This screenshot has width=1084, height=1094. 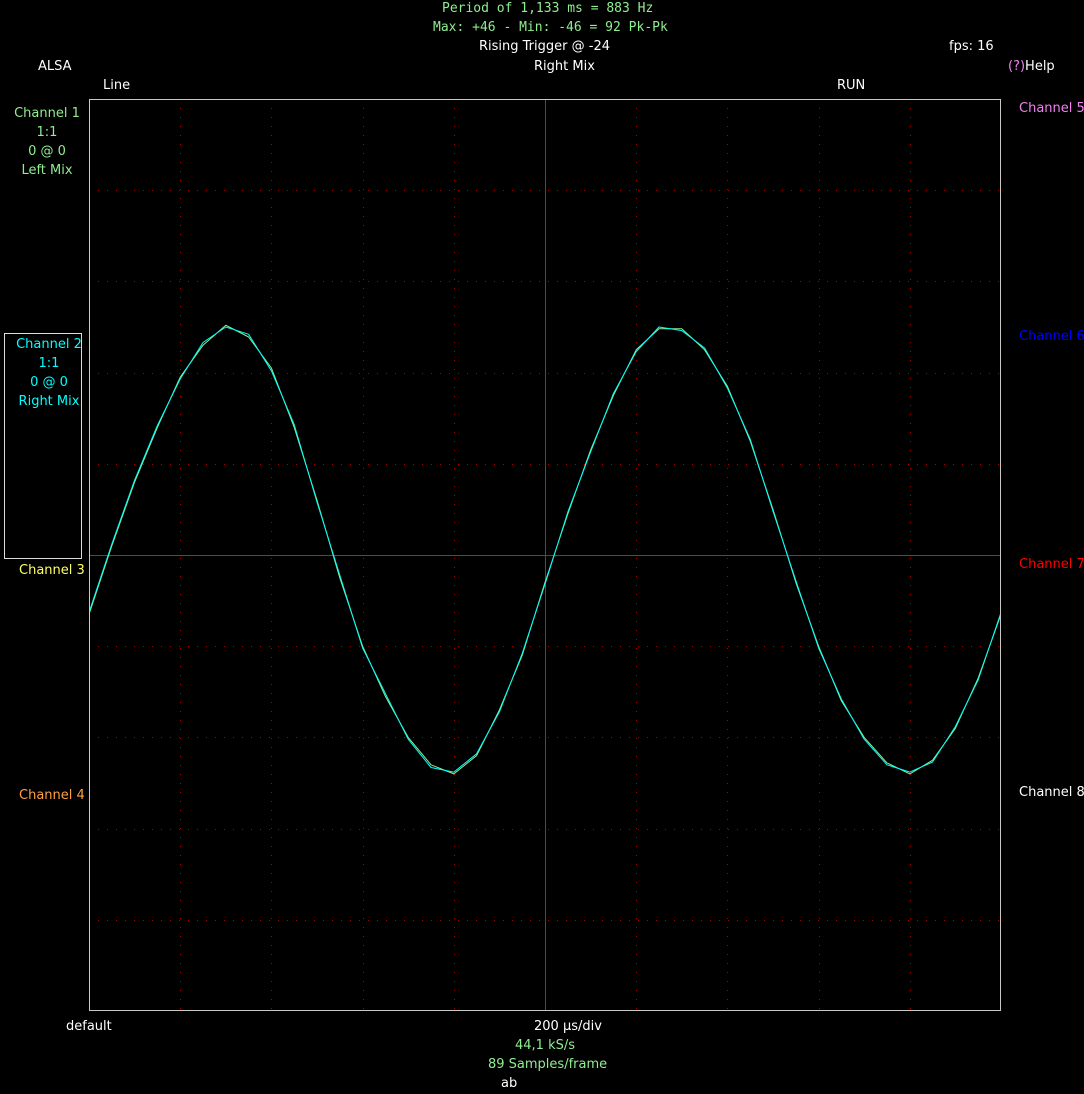 What do you see at coordinates (49, 363) in the screenshot?
I see `channel-2-scale: 1:1` at bounding box center [49, 363].